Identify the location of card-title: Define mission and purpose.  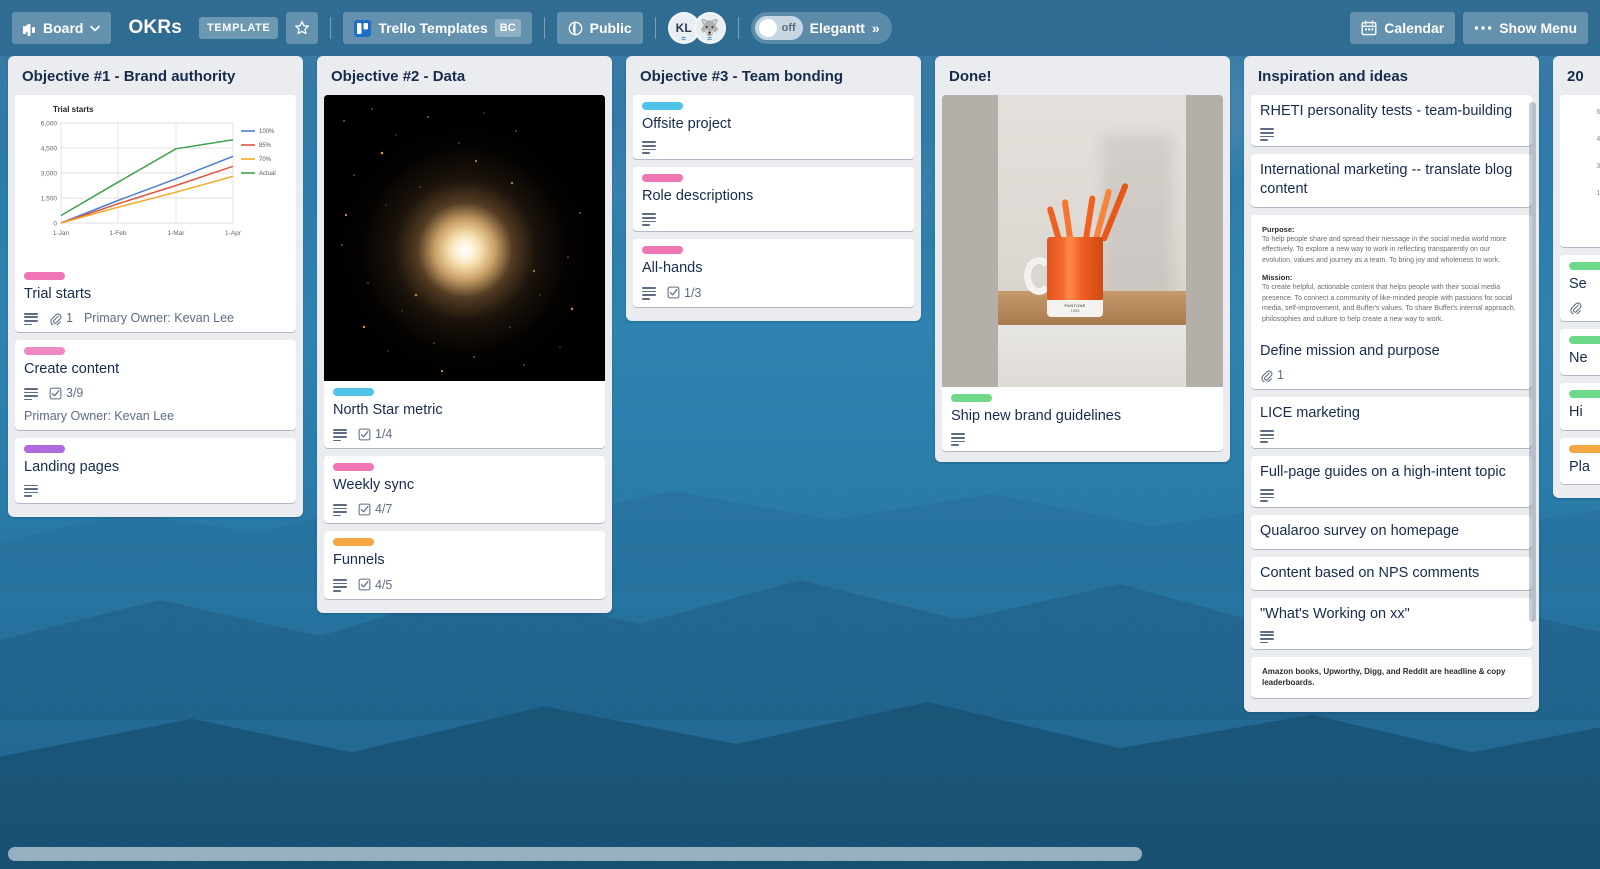
(1350, 351).